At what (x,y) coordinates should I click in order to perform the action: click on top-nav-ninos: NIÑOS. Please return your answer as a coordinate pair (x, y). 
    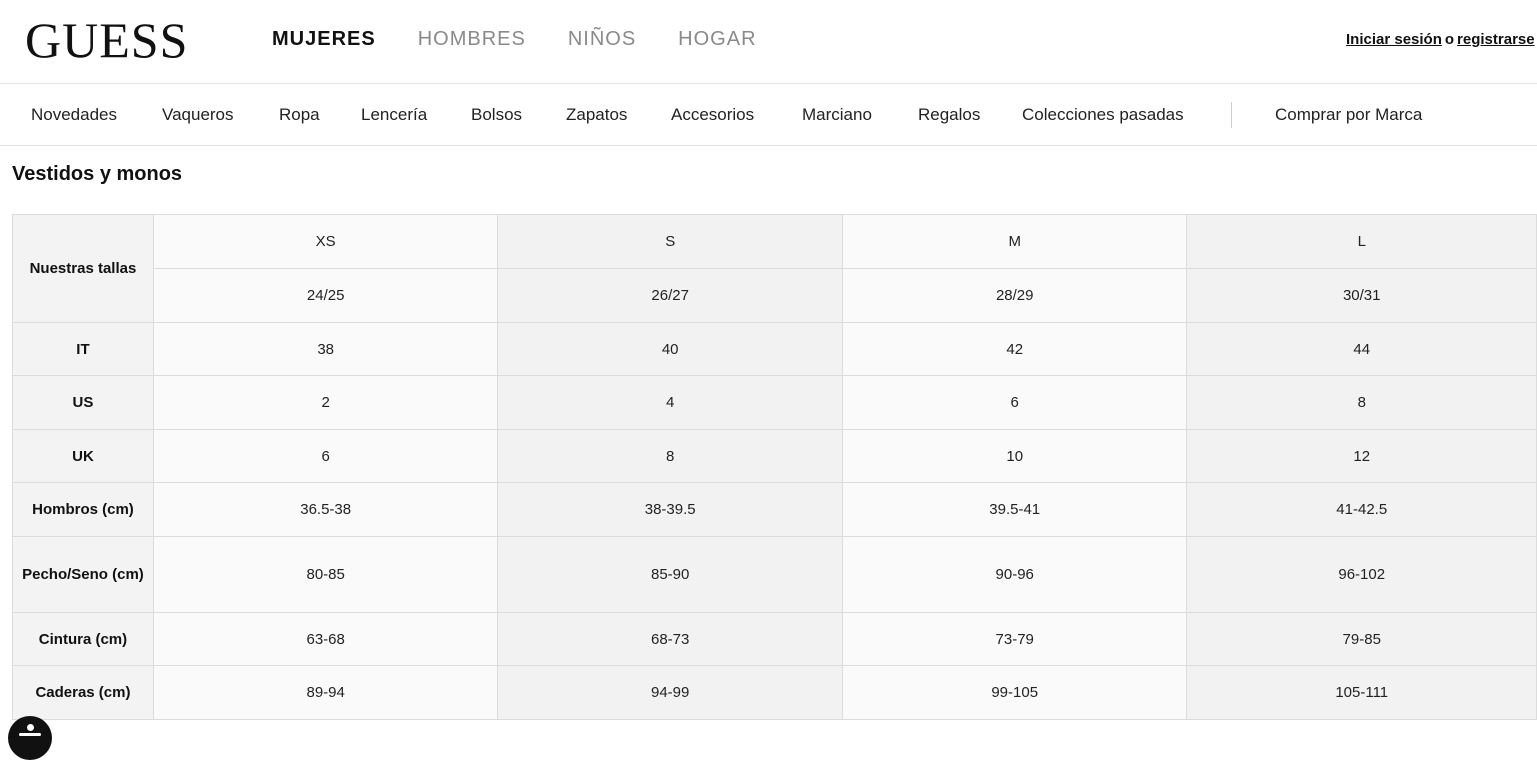
    Looking at the image, I should click on (602, 39).